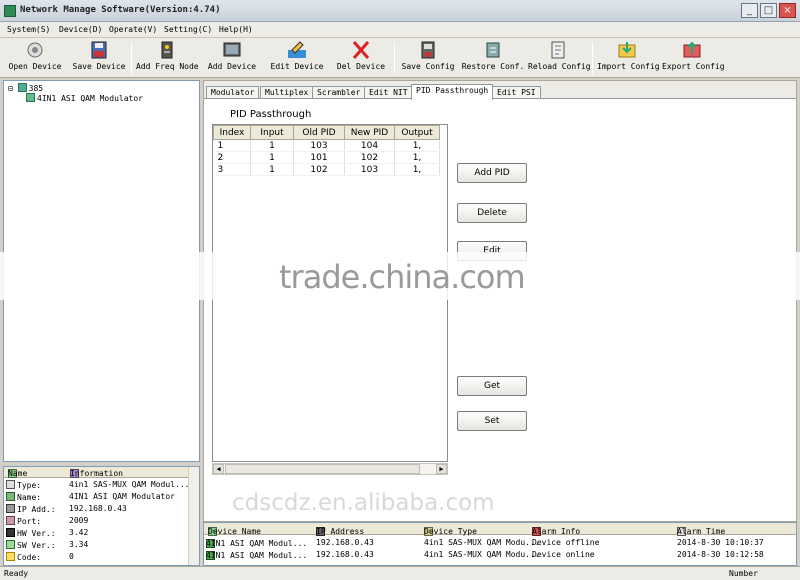 Image resolution: width=800 pixels, height=580 pixels. I want to click on group-title: PID Passthrough, so click(271, 114).